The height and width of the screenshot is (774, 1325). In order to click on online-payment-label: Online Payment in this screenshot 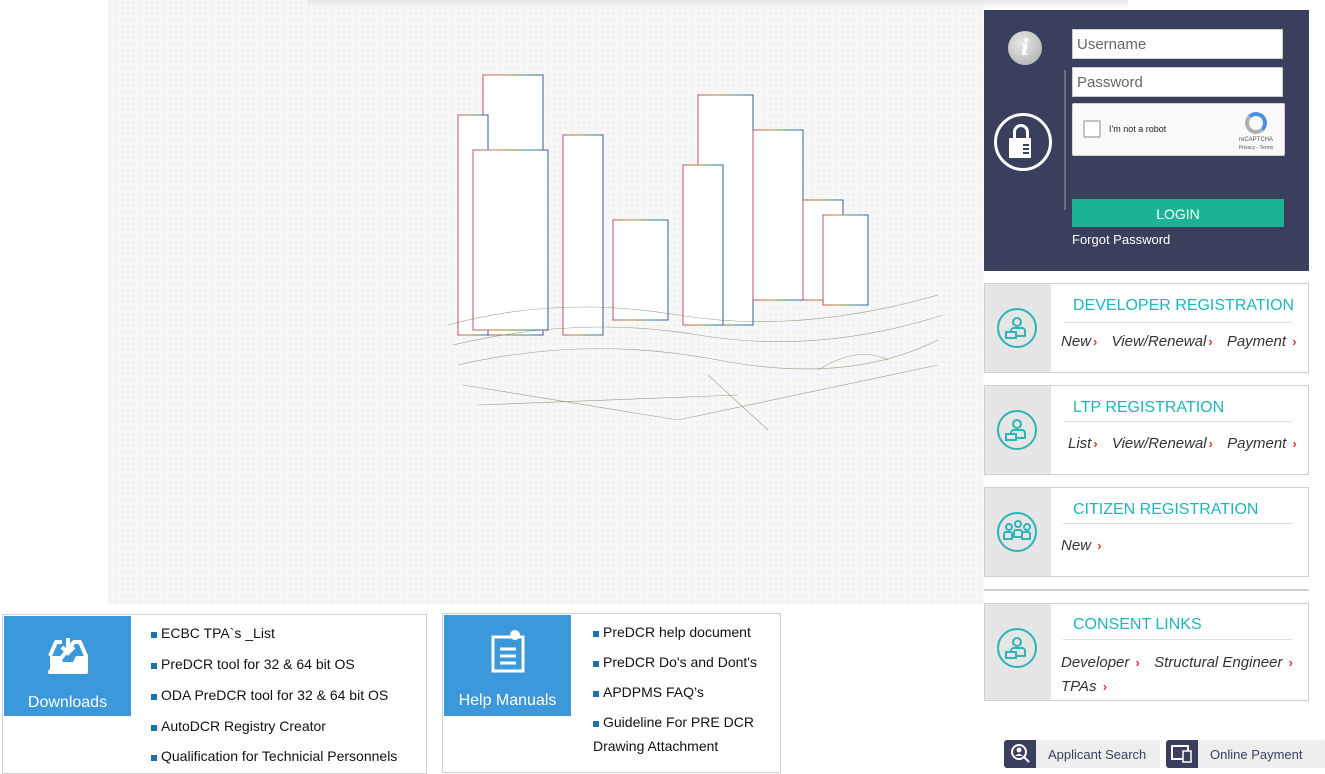, I will do `click(1256, 754)`.